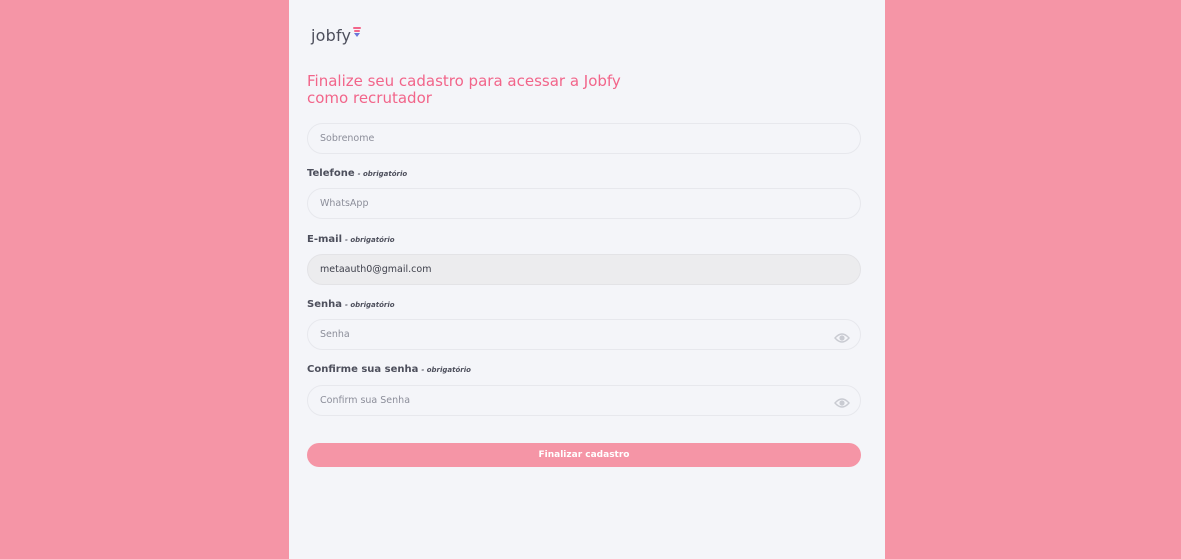  I want to click on email-required-note: - obrigatório, so click(370, 240).